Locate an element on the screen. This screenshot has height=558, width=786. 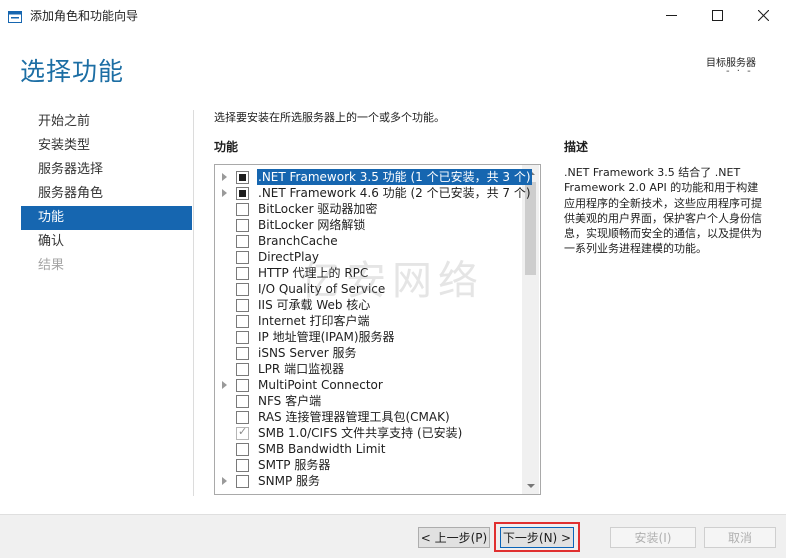
features-scrollbar is located at coordinates (530, 329).